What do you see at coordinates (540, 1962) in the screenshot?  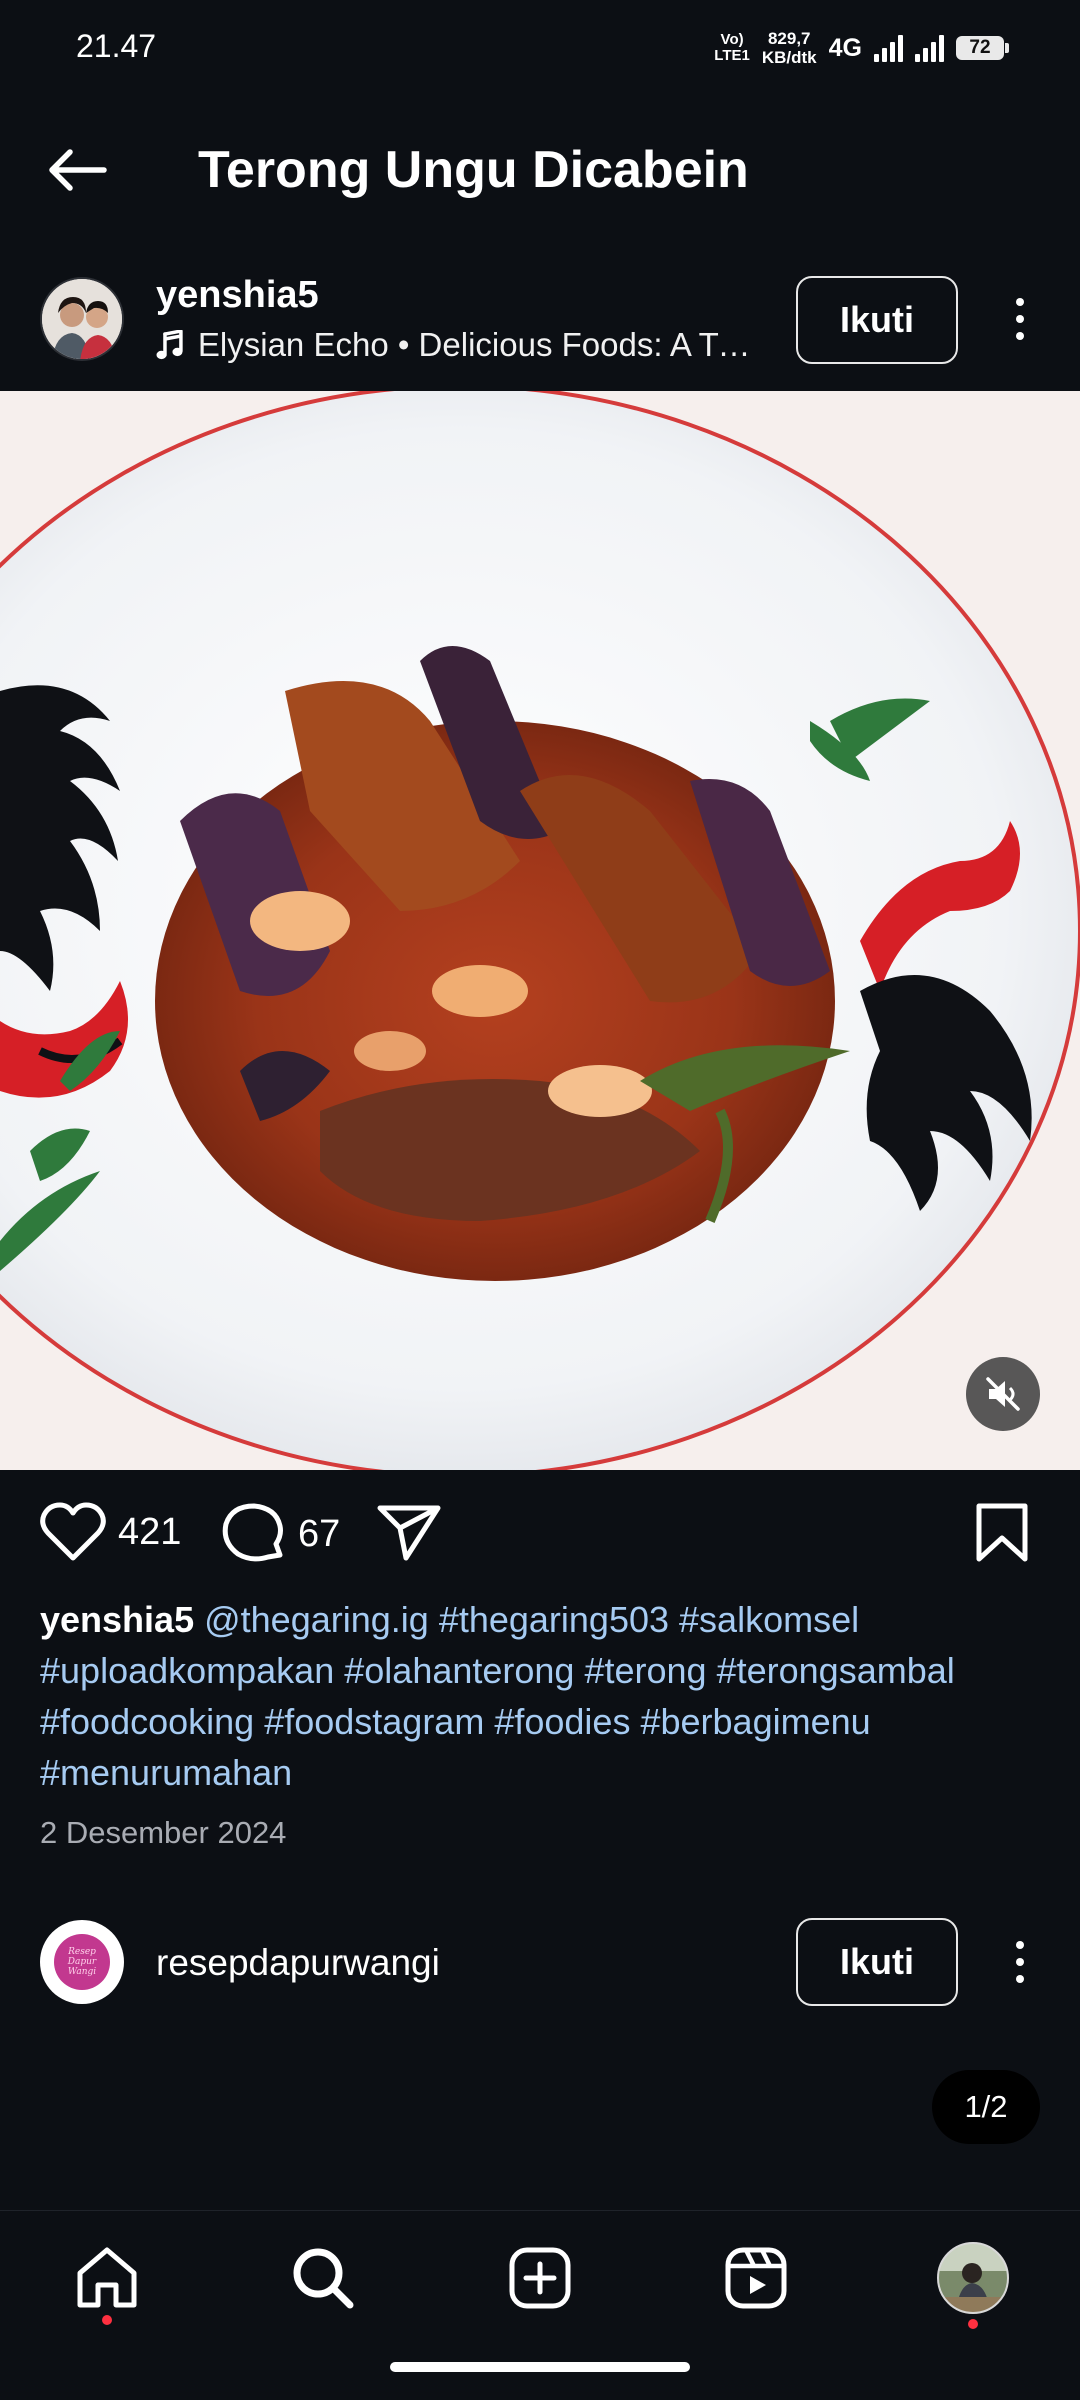 I see `next-post-header: Resep Dapur Wangi resepdapurwangi Ikuti` at bounding box center [540, 1962].